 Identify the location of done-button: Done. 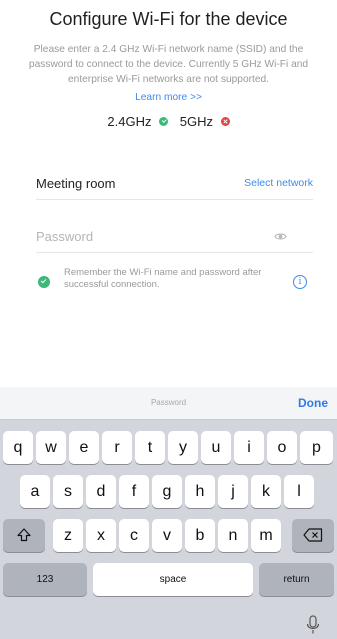
(313, 403).